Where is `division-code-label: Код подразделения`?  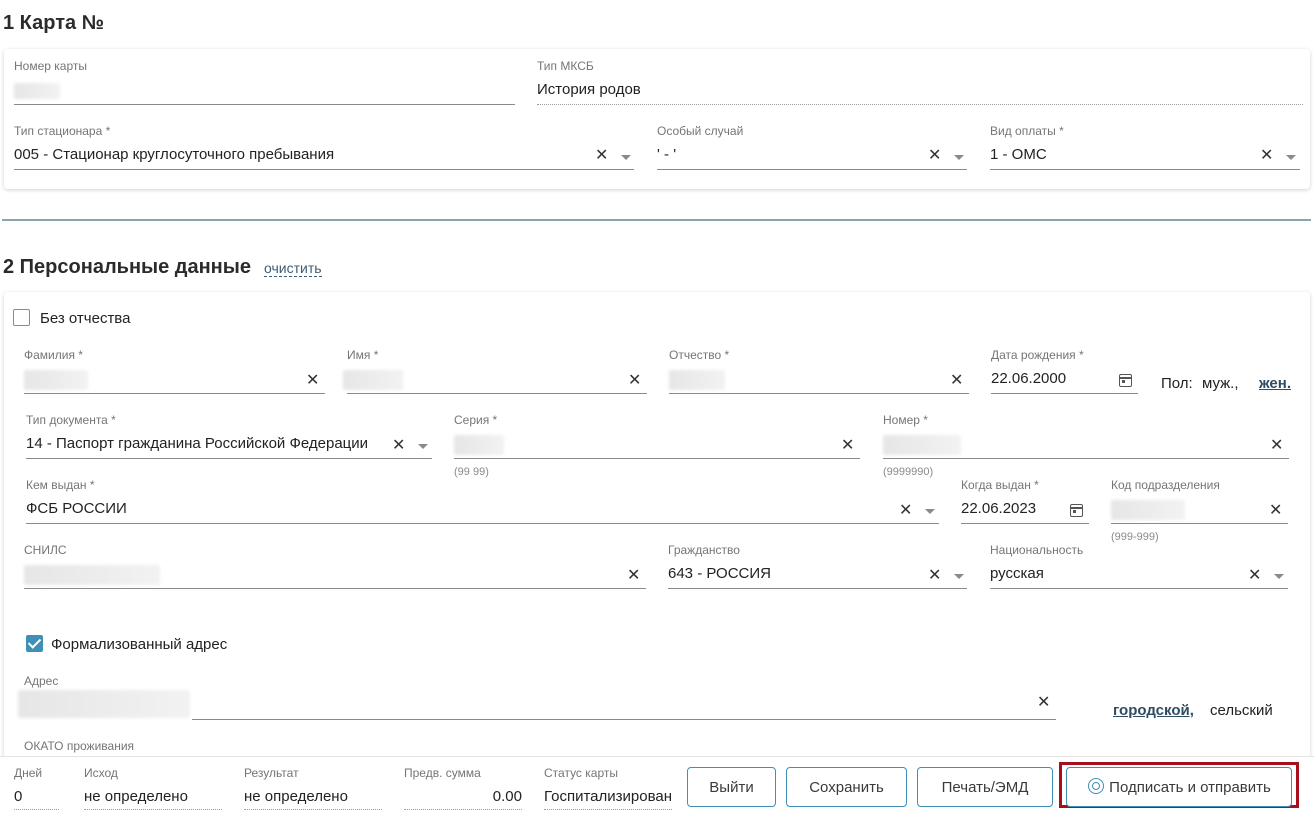 division-code-label: Код подразделения is located at coordinates (1165, 485).